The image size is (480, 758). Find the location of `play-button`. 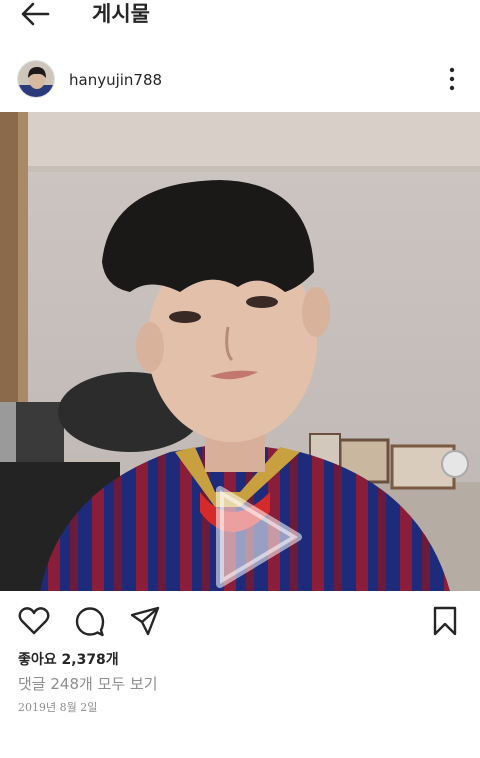

play-button is located at coordinates (258, 536).